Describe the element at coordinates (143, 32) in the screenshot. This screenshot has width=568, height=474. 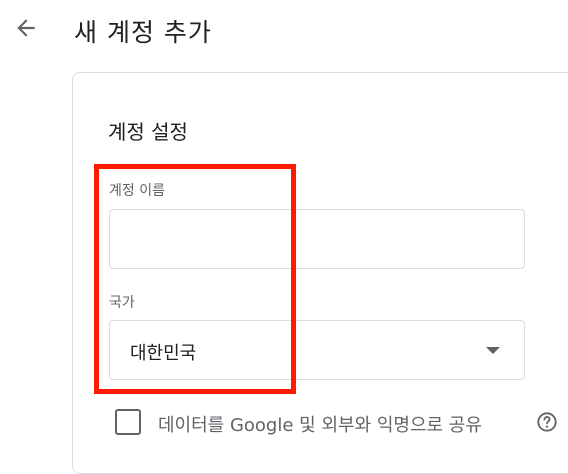
I see `page-title: 새 계정 추가` at that location.